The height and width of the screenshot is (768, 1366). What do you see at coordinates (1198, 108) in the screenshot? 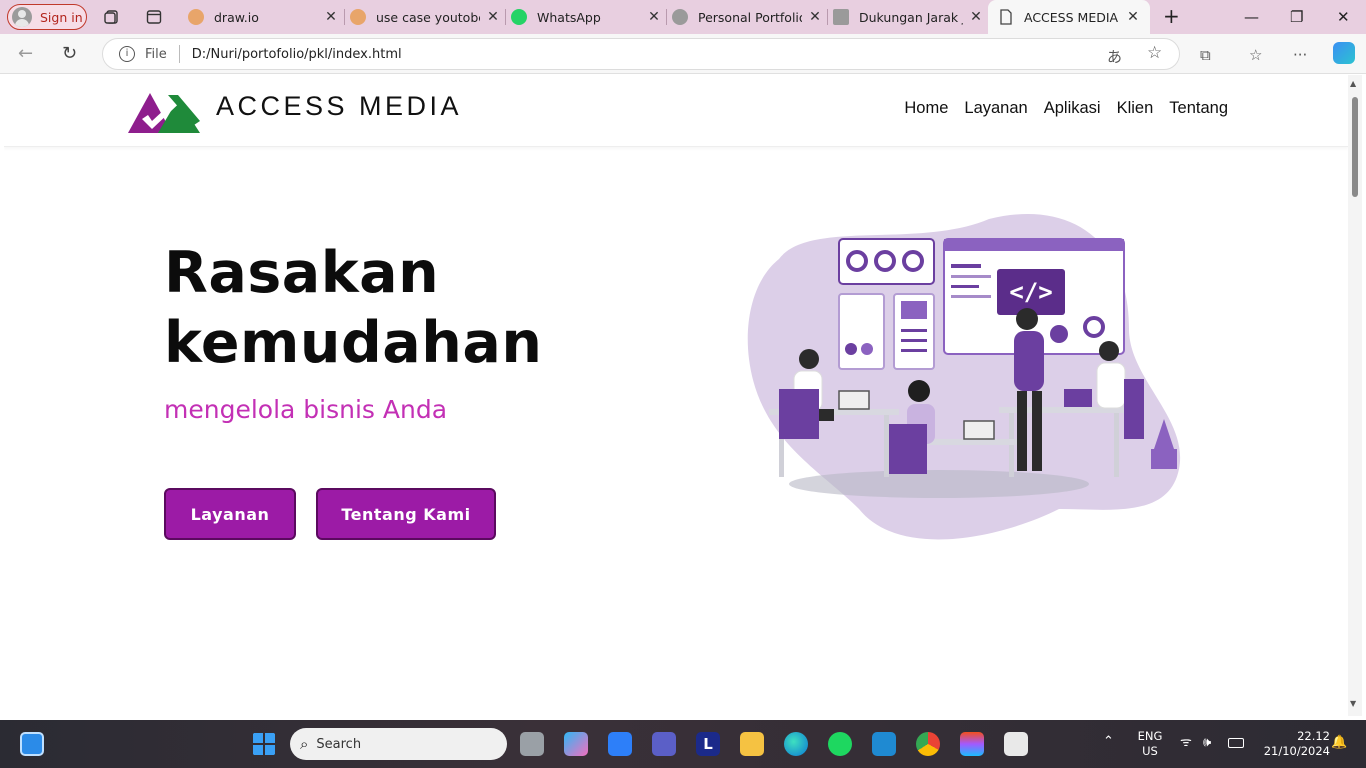
I see `nav-tentang: Tentang` at bounding box center [1198, 108].